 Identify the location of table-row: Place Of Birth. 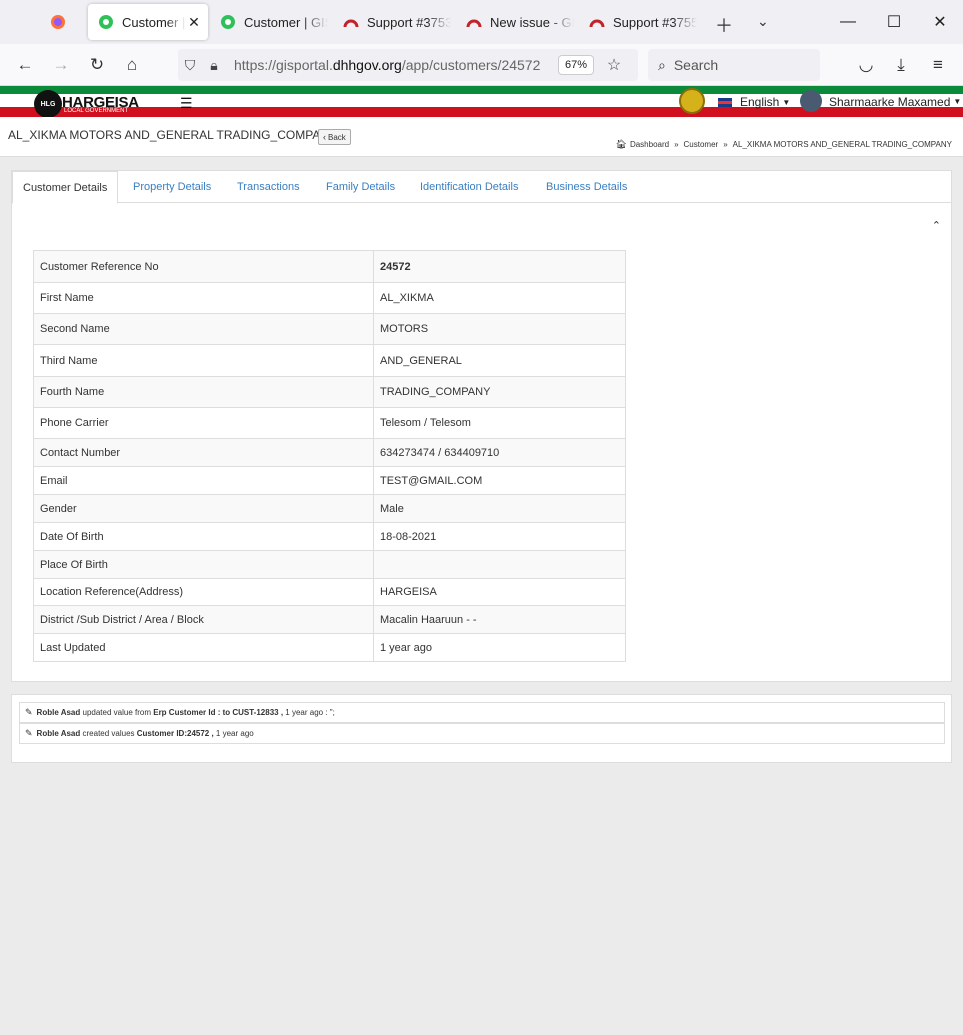
(329, 564).